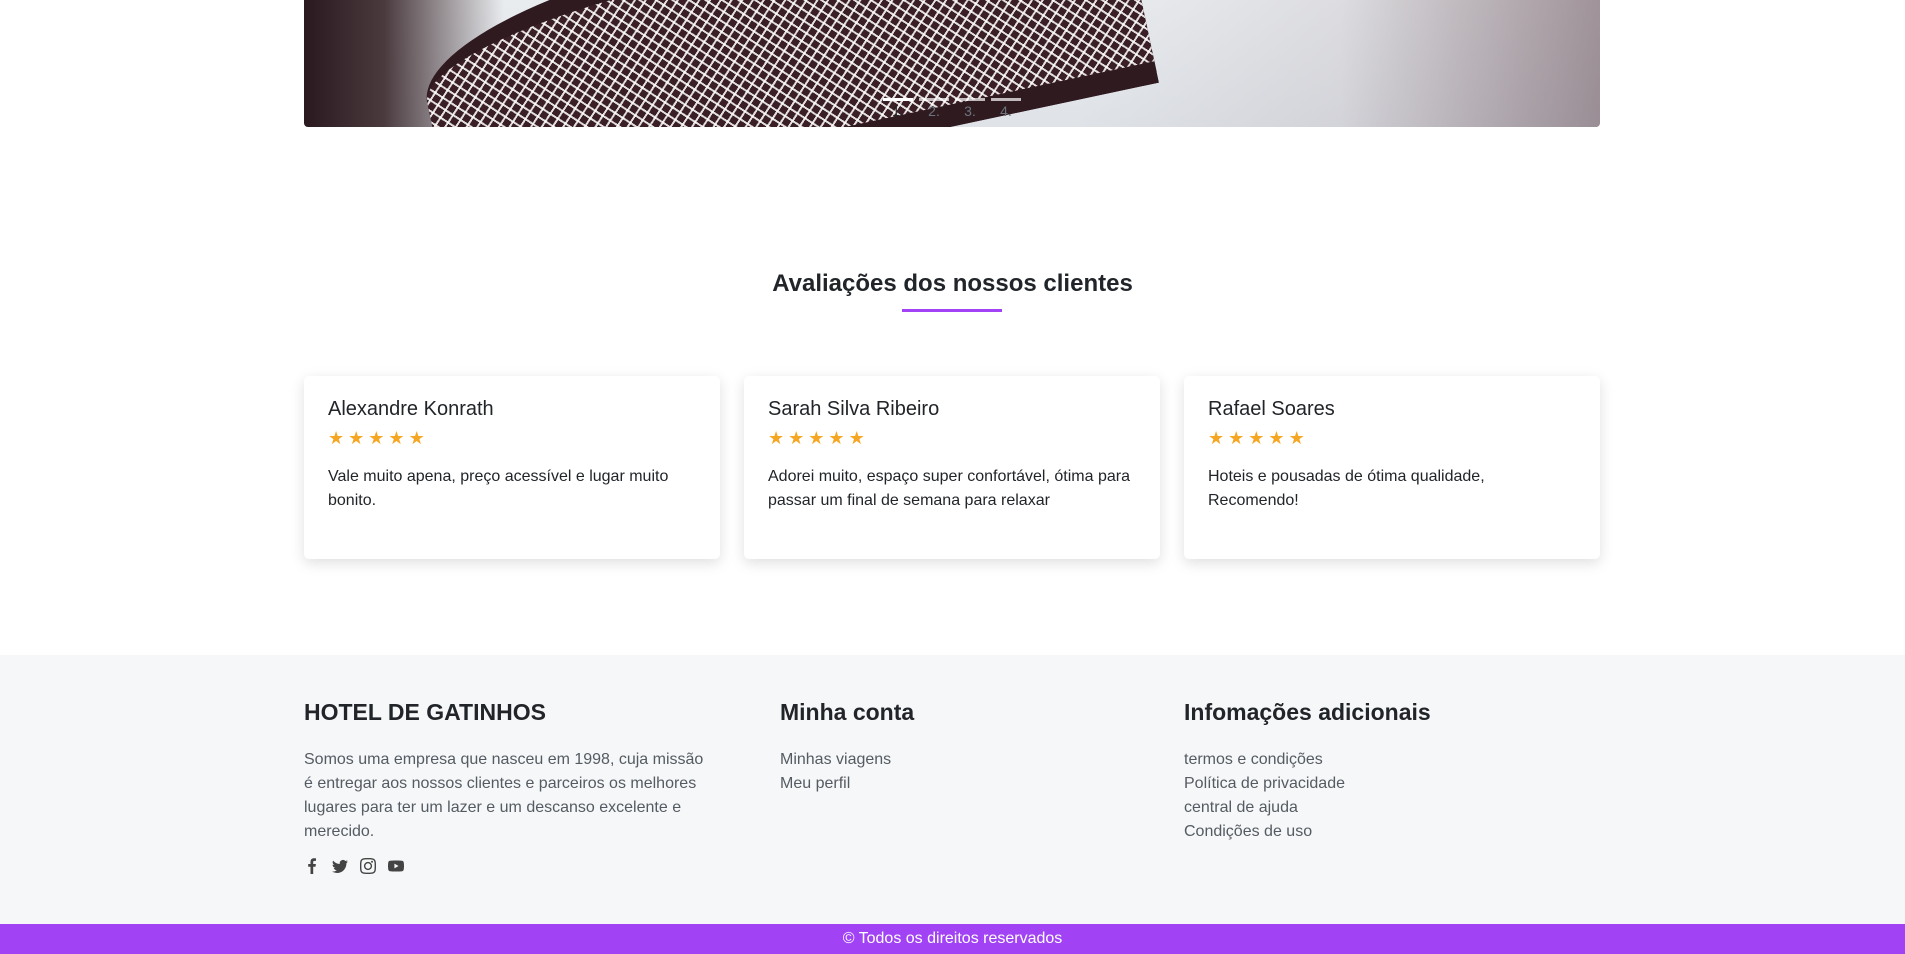 The width and height of the screenshot is (1905, 954). I want to click on copyright-bar: © Todos os direitos reservados, so click(952, 939).